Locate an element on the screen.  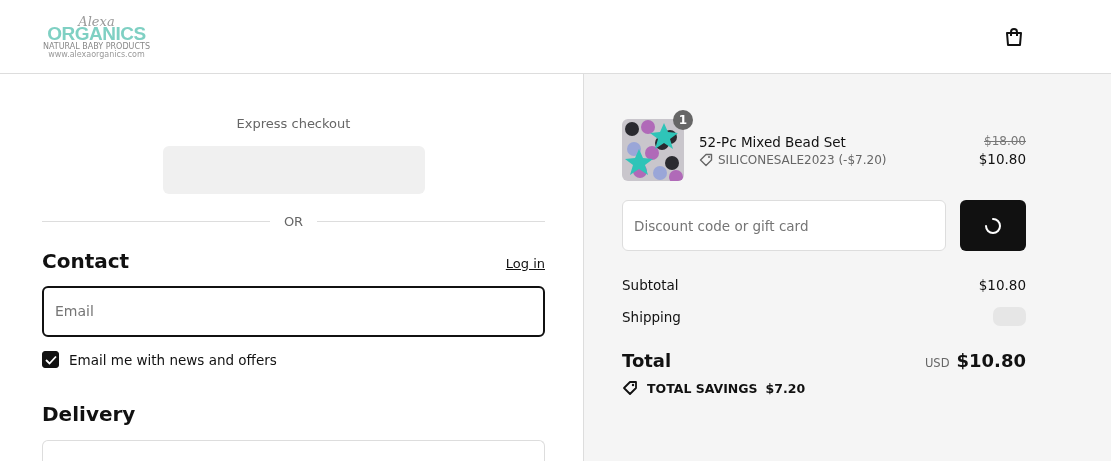
loading-spinner-icon is located at coordinates (993, 225).